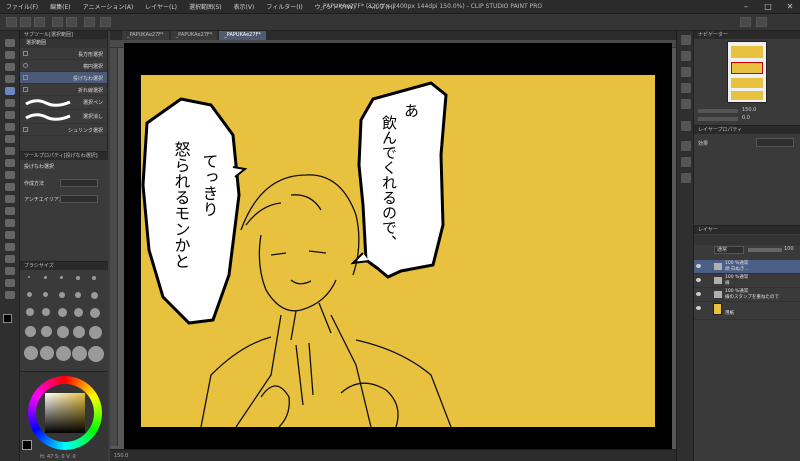  I want to click on menu-animation: アニメーション(A), so click(108, 6).